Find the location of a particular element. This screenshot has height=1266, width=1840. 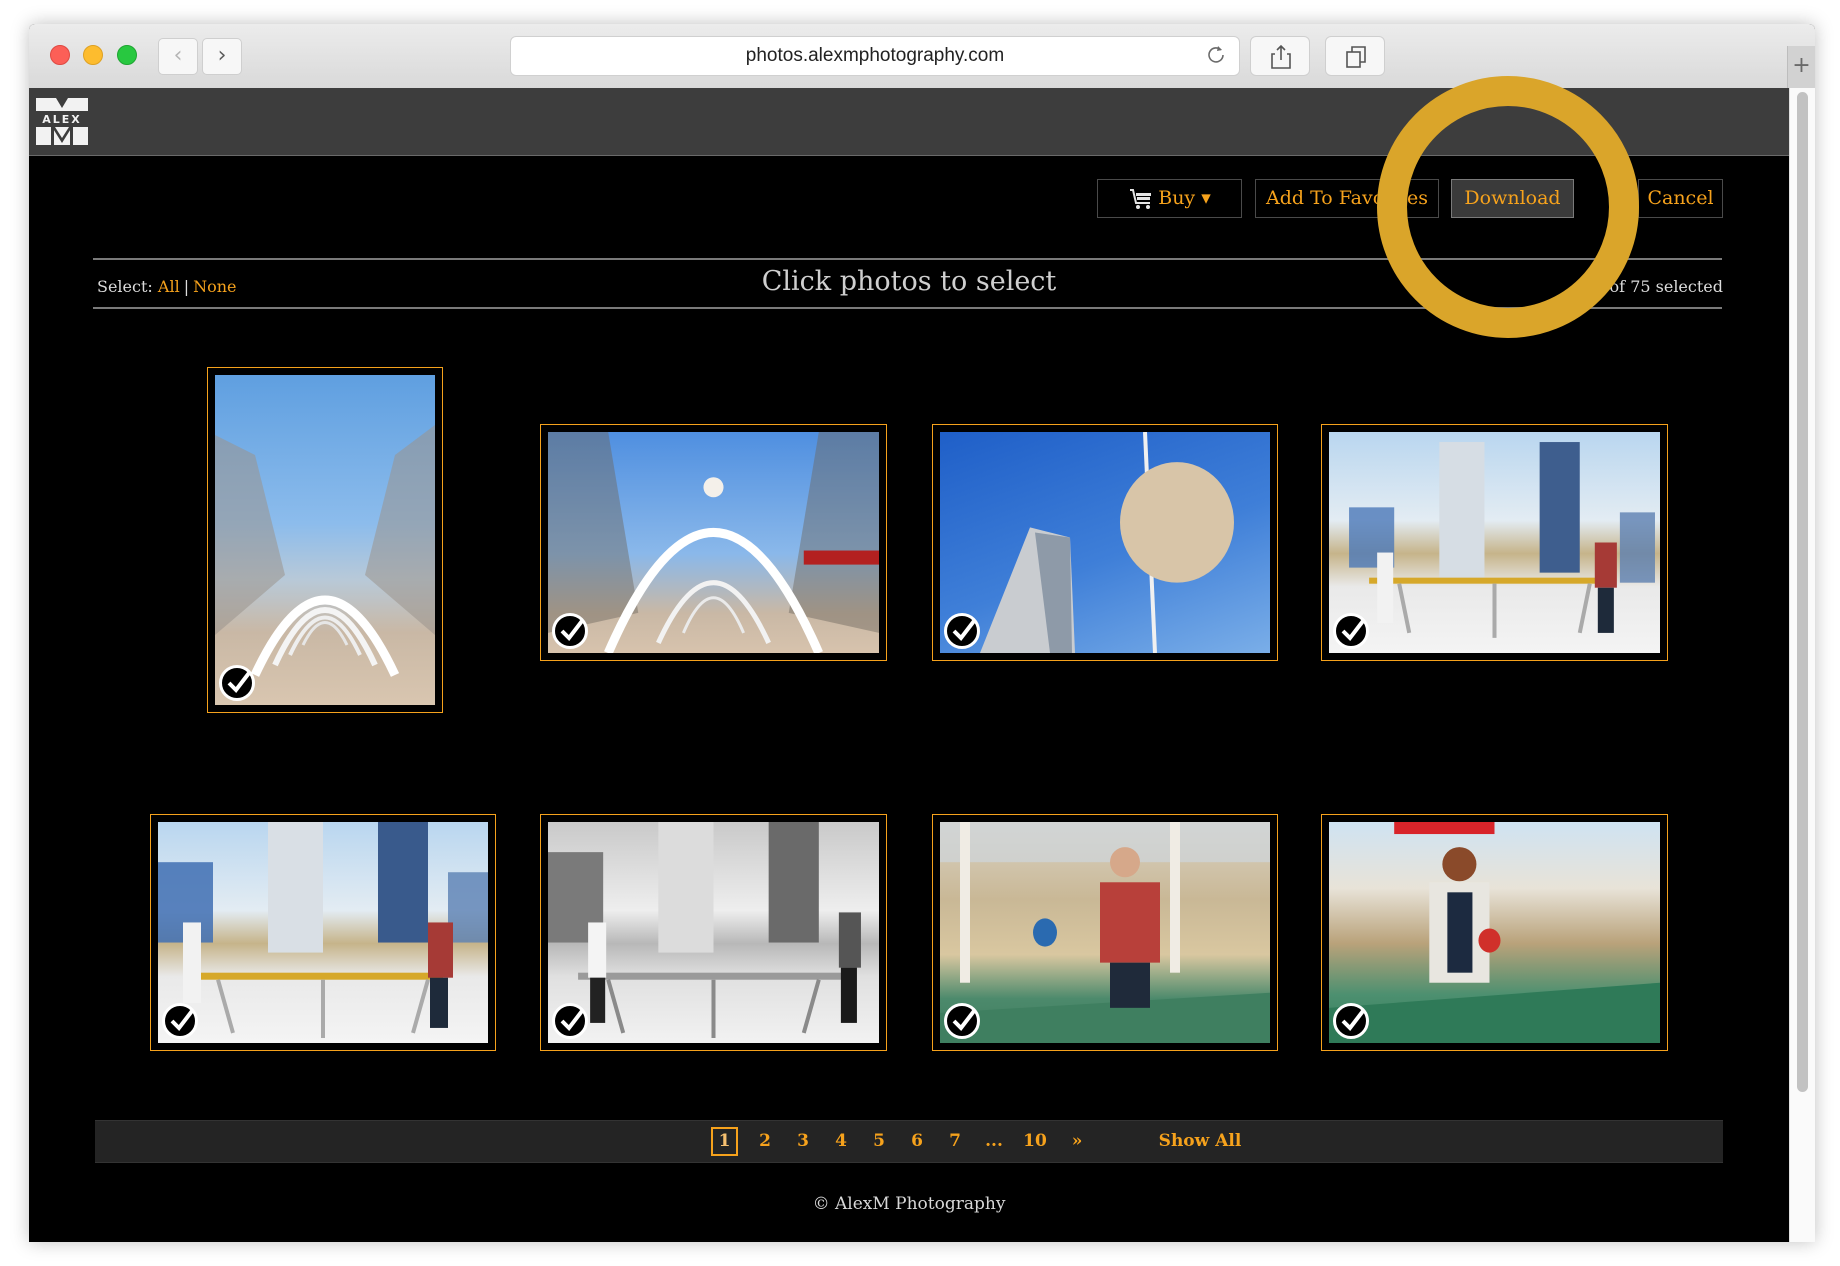

next-page-link: » is located at coordinates (1077, 1141).